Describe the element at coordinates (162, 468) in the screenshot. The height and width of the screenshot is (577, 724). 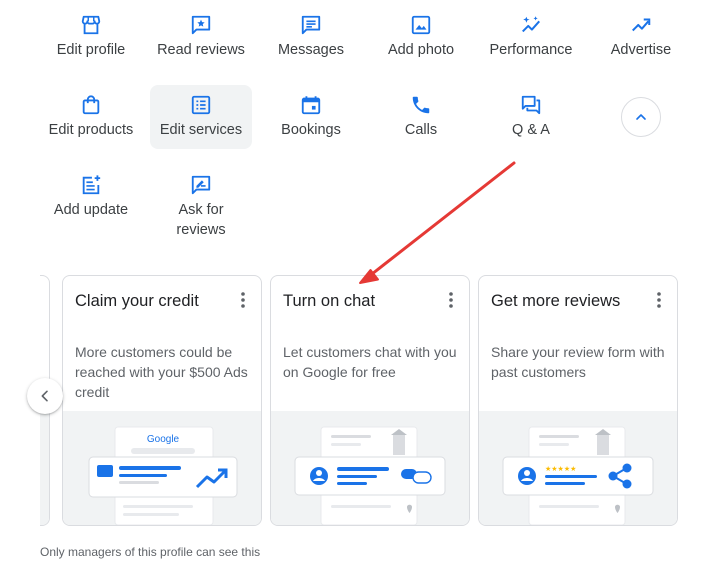
I see `card-illustration: Google` at that location.